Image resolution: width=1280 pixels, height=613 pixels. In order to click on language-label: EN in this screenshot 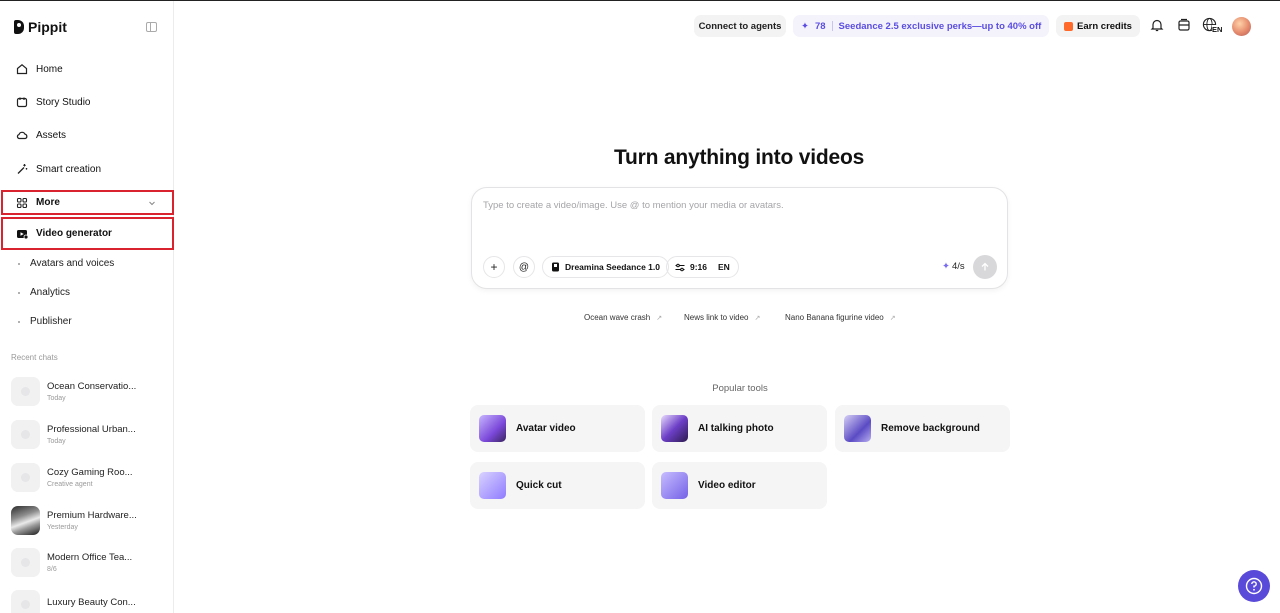, I will do `click(724, 267)`.